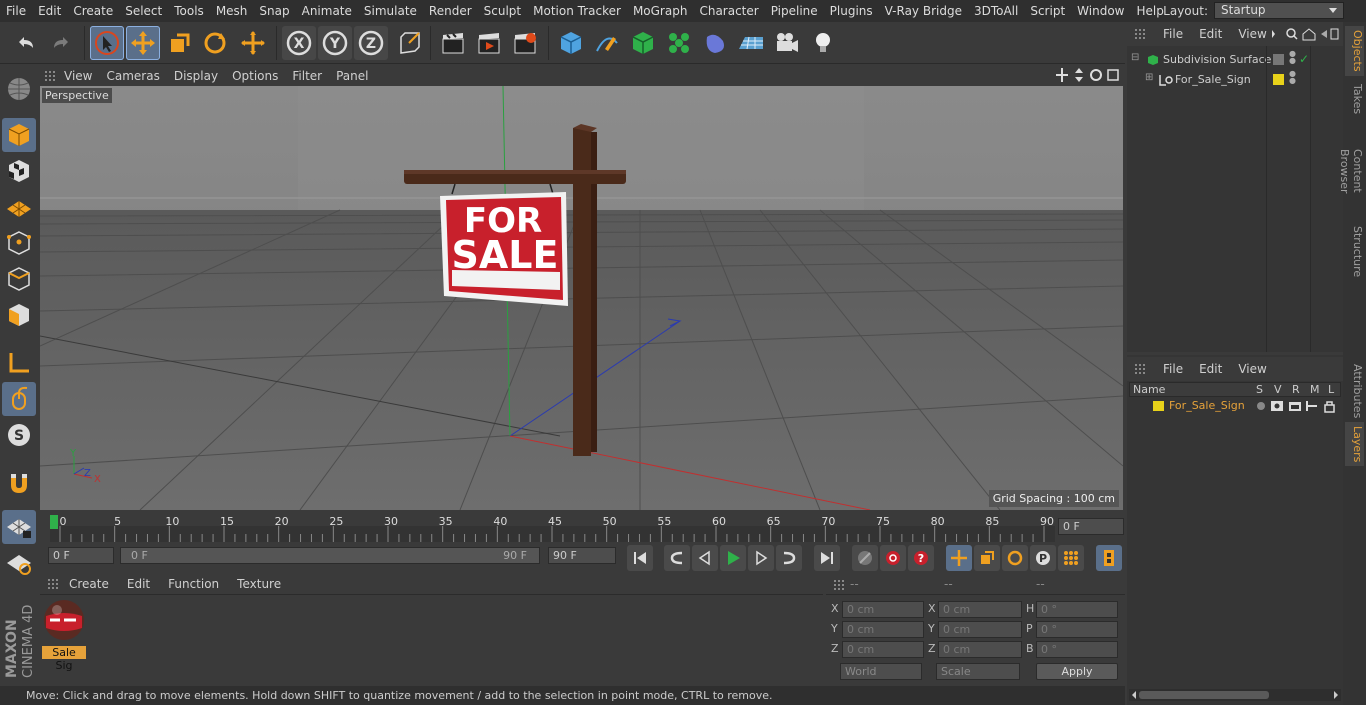 The image size is (1366, 705). I want to click on material-menu-texture: Texture, so click(259, 584).